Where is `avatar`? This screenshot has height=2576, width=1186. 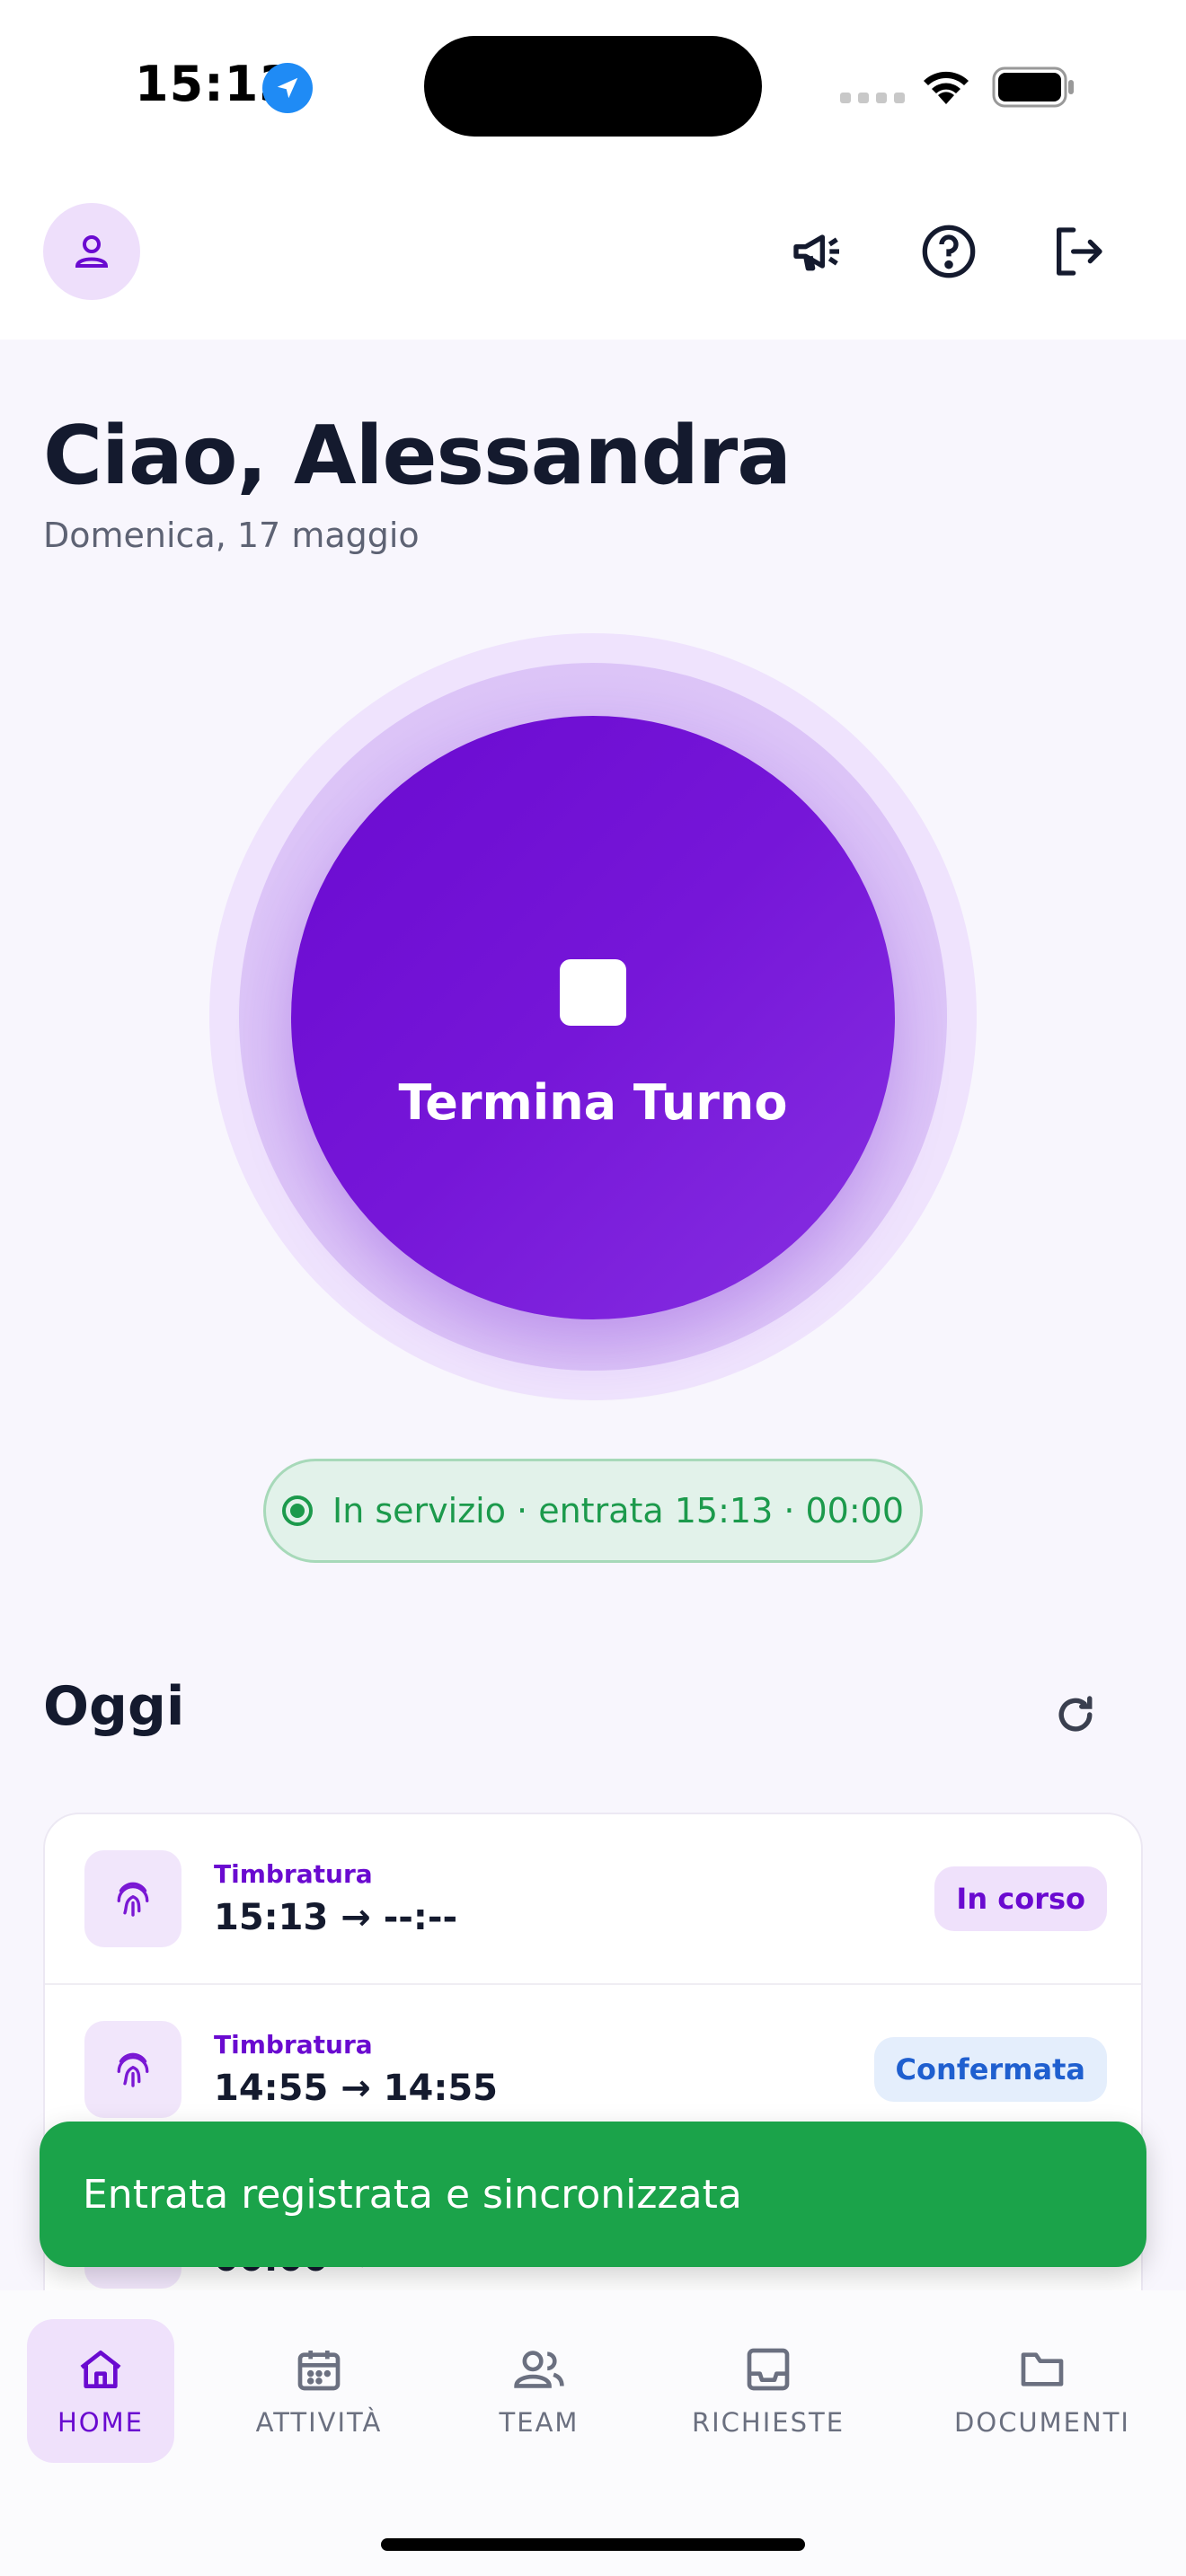 avatar is located at coordinates (91, 251).